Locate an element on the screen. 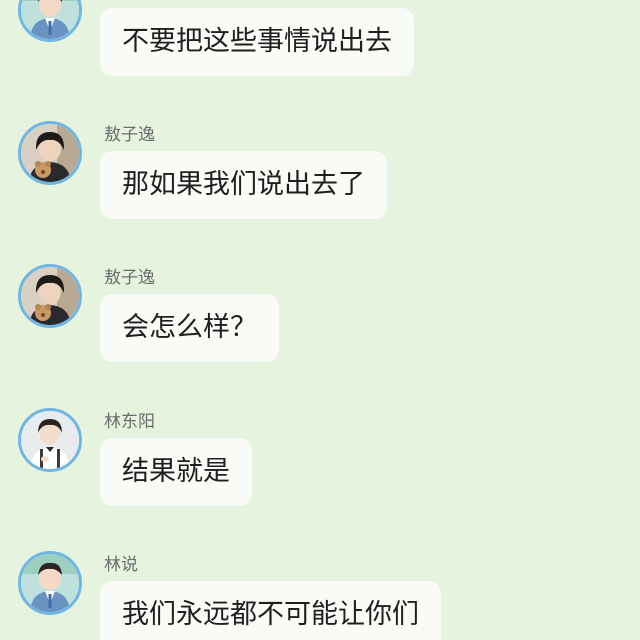 This screenshot has width=640, height=640. avatar-lindongyang is located at coordinates (50, 440).